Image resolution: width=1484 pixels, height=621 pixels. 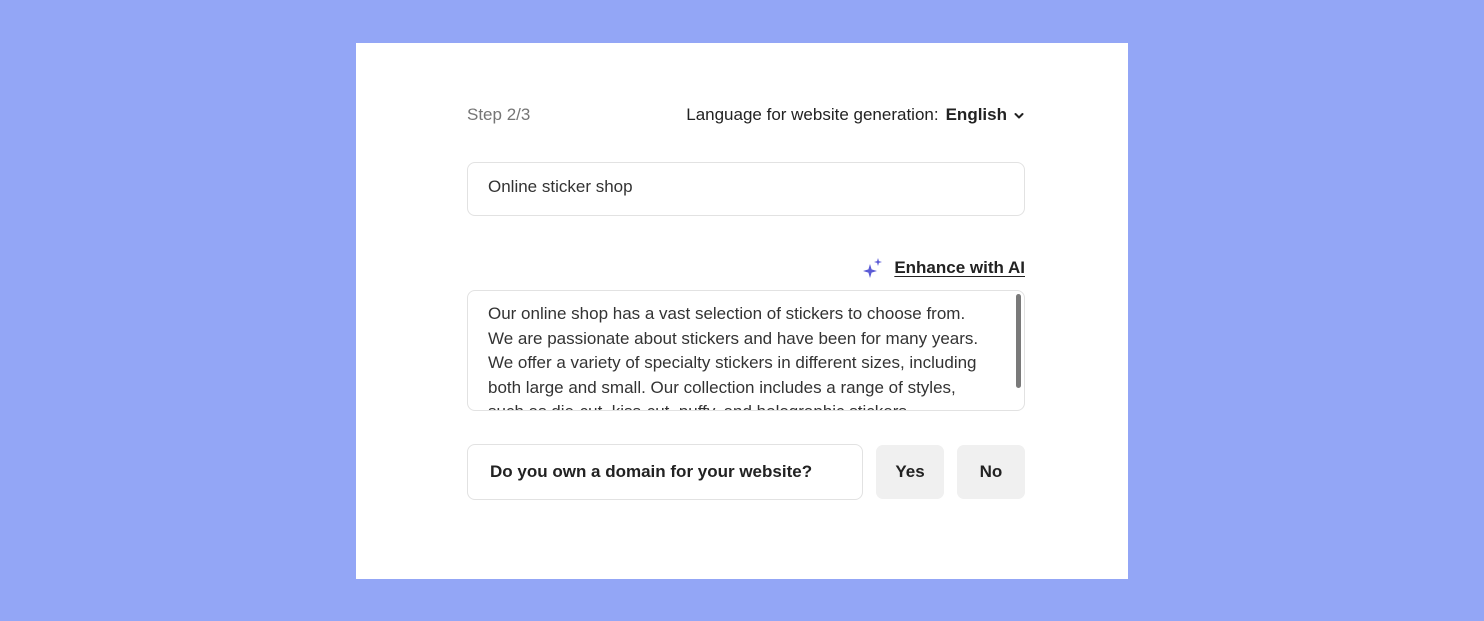 I want to click on language-value: English, so click(x=976, y=115).